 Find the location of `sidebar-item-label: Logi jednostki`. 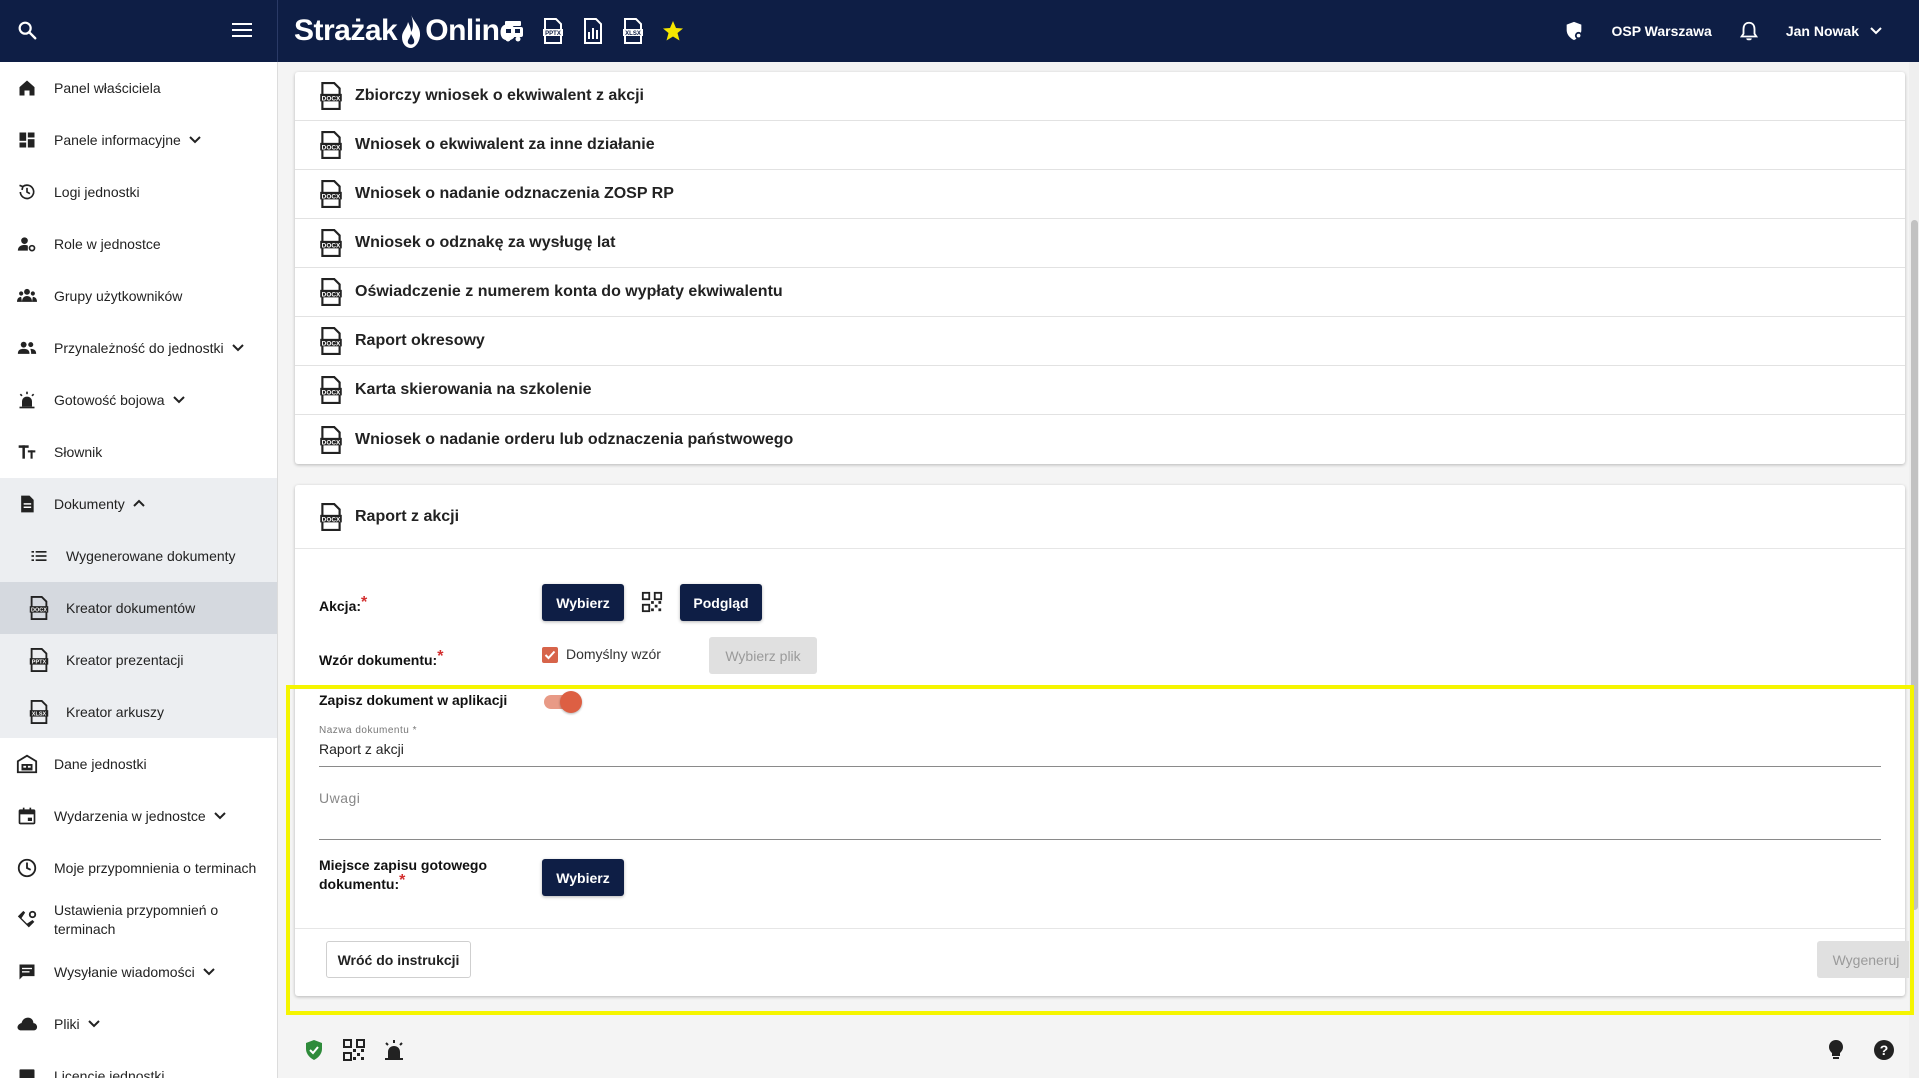

sidebar-item-label: Logi jednostki is located at coordinates (97, 191).